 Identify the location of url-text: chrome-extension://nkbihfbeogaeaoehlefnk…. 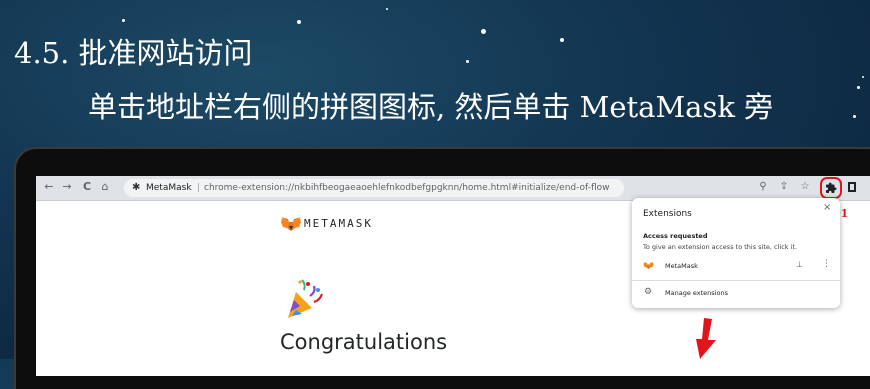
(407, 188).